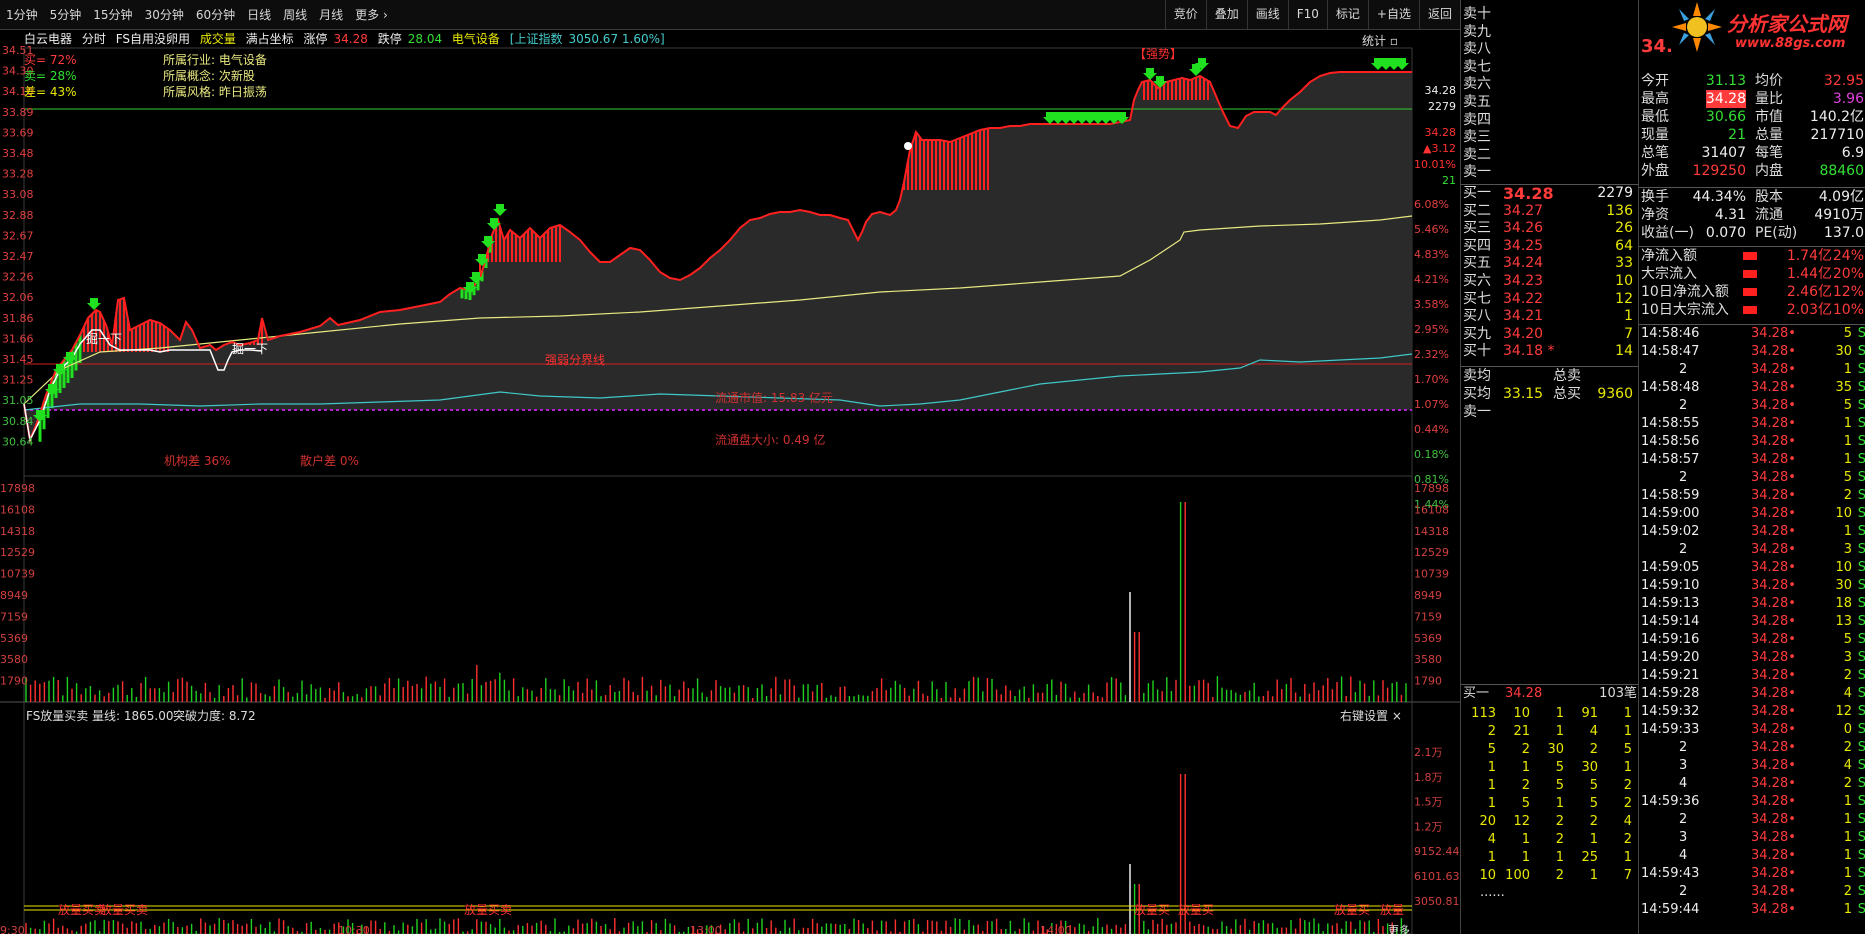 This screenshot has height=934, width=1865. Describe the element at coordinates (1550, 229) in the screenshot. I see `bid-row: 买三 34.26 26` at that location.